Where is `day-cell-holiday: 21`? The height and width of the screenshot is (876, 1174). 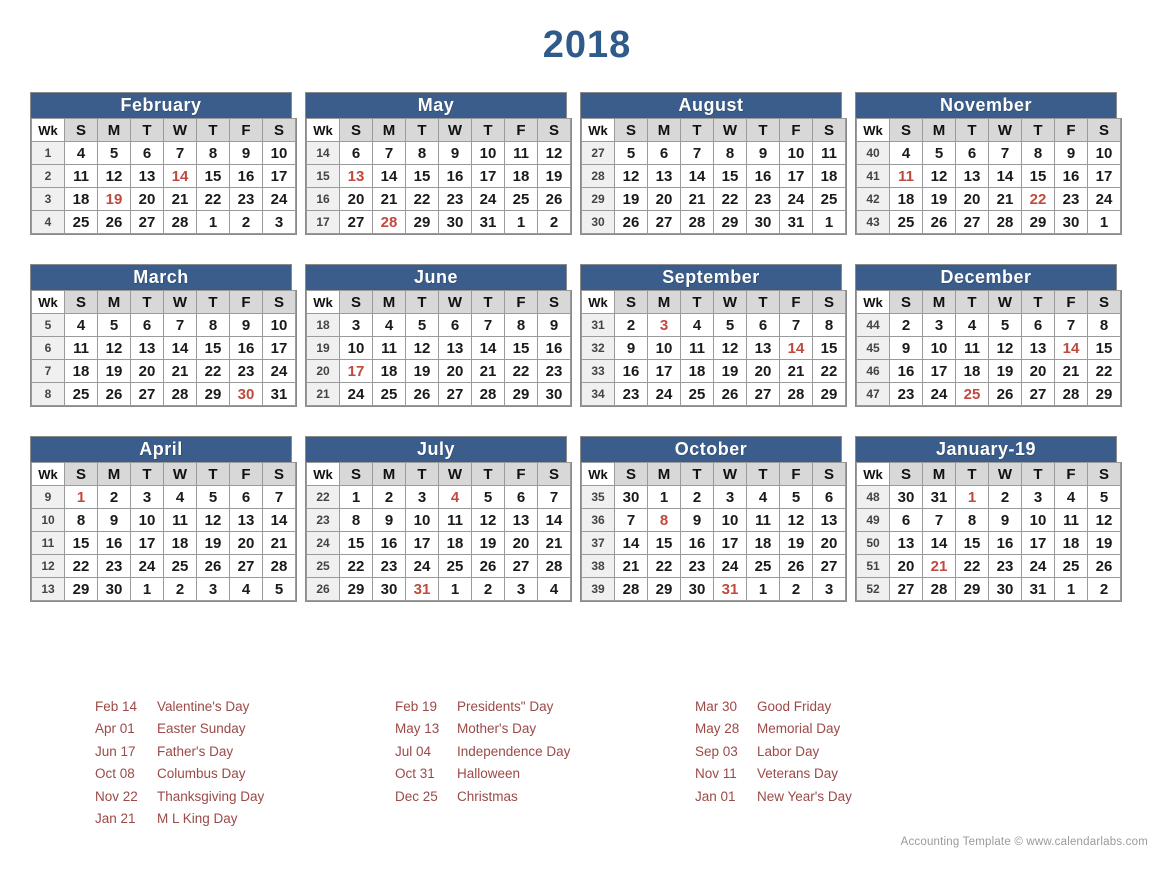 day-cell-holiday: 21 is located at coordinates (939, 566).